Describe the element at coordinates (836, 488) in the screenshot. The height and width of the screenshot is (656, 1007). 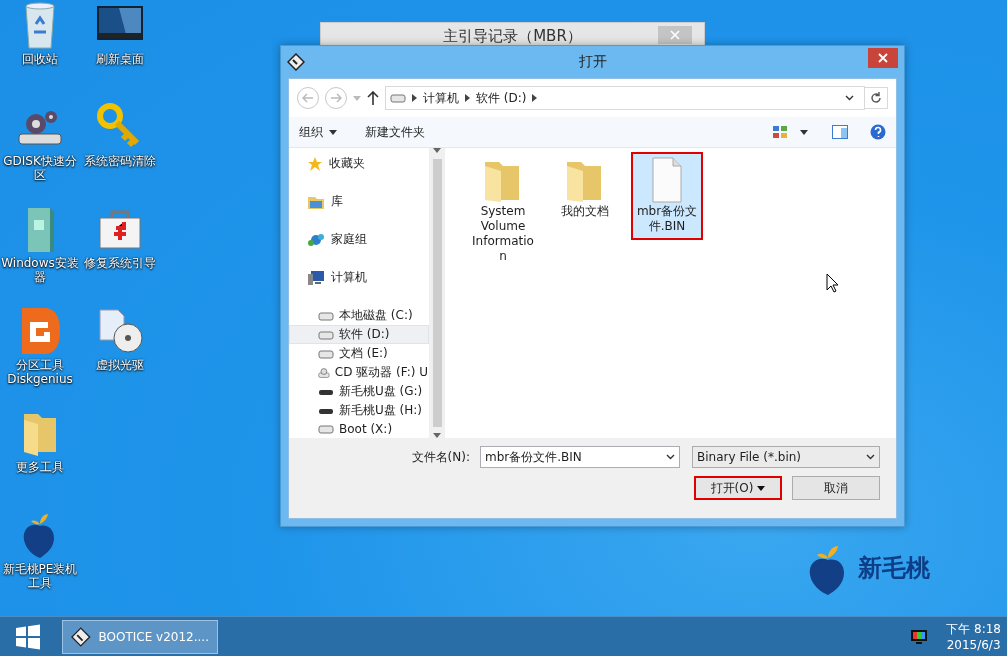
I see `cancel-button: 取消` at that location.